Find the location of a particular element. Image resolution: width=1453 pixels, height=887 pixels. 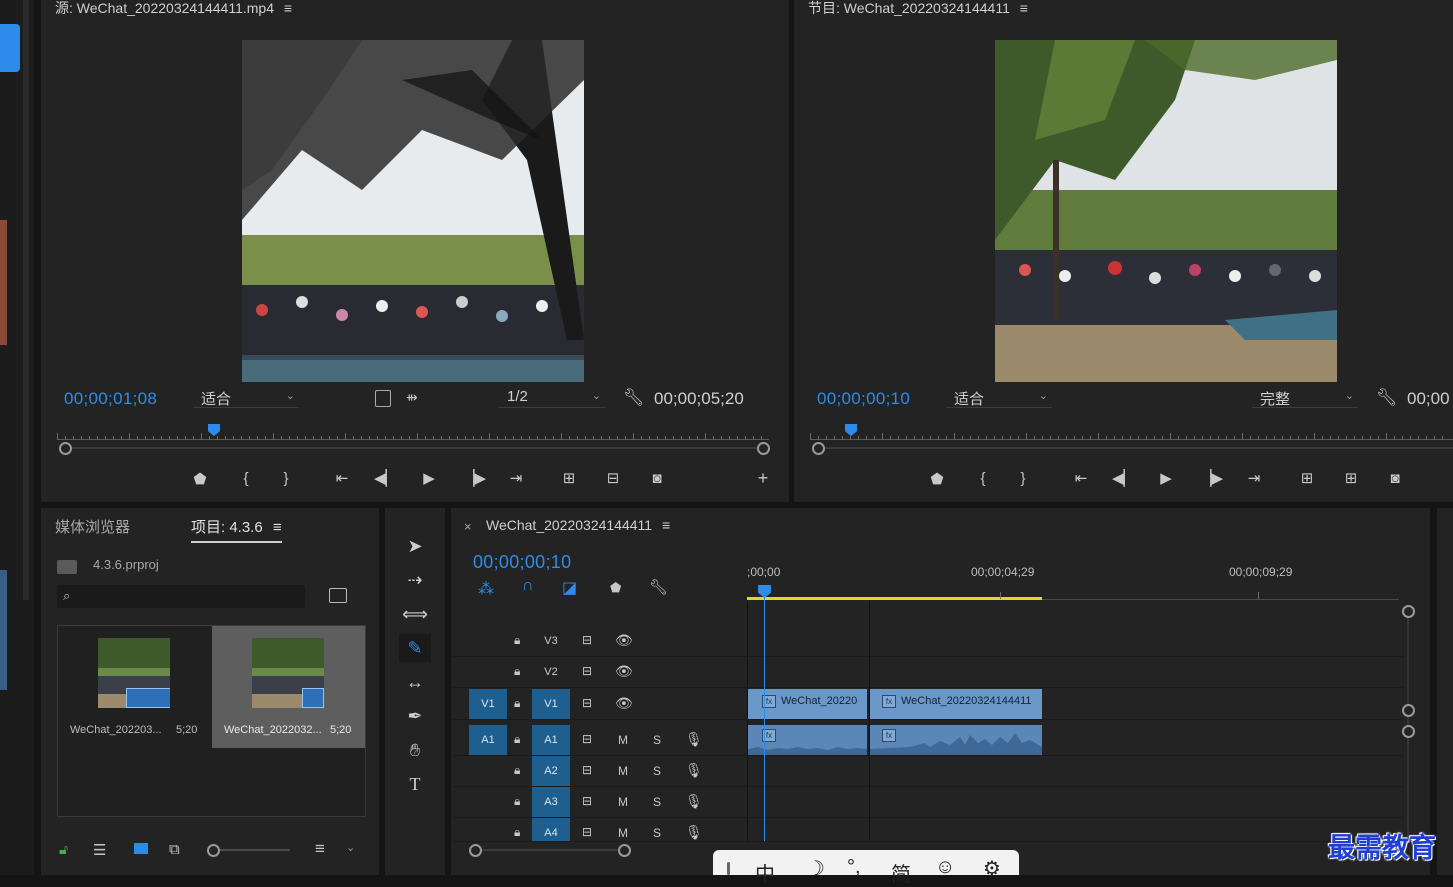

track-target-a1: A1 is located at coordinates (551, 740).